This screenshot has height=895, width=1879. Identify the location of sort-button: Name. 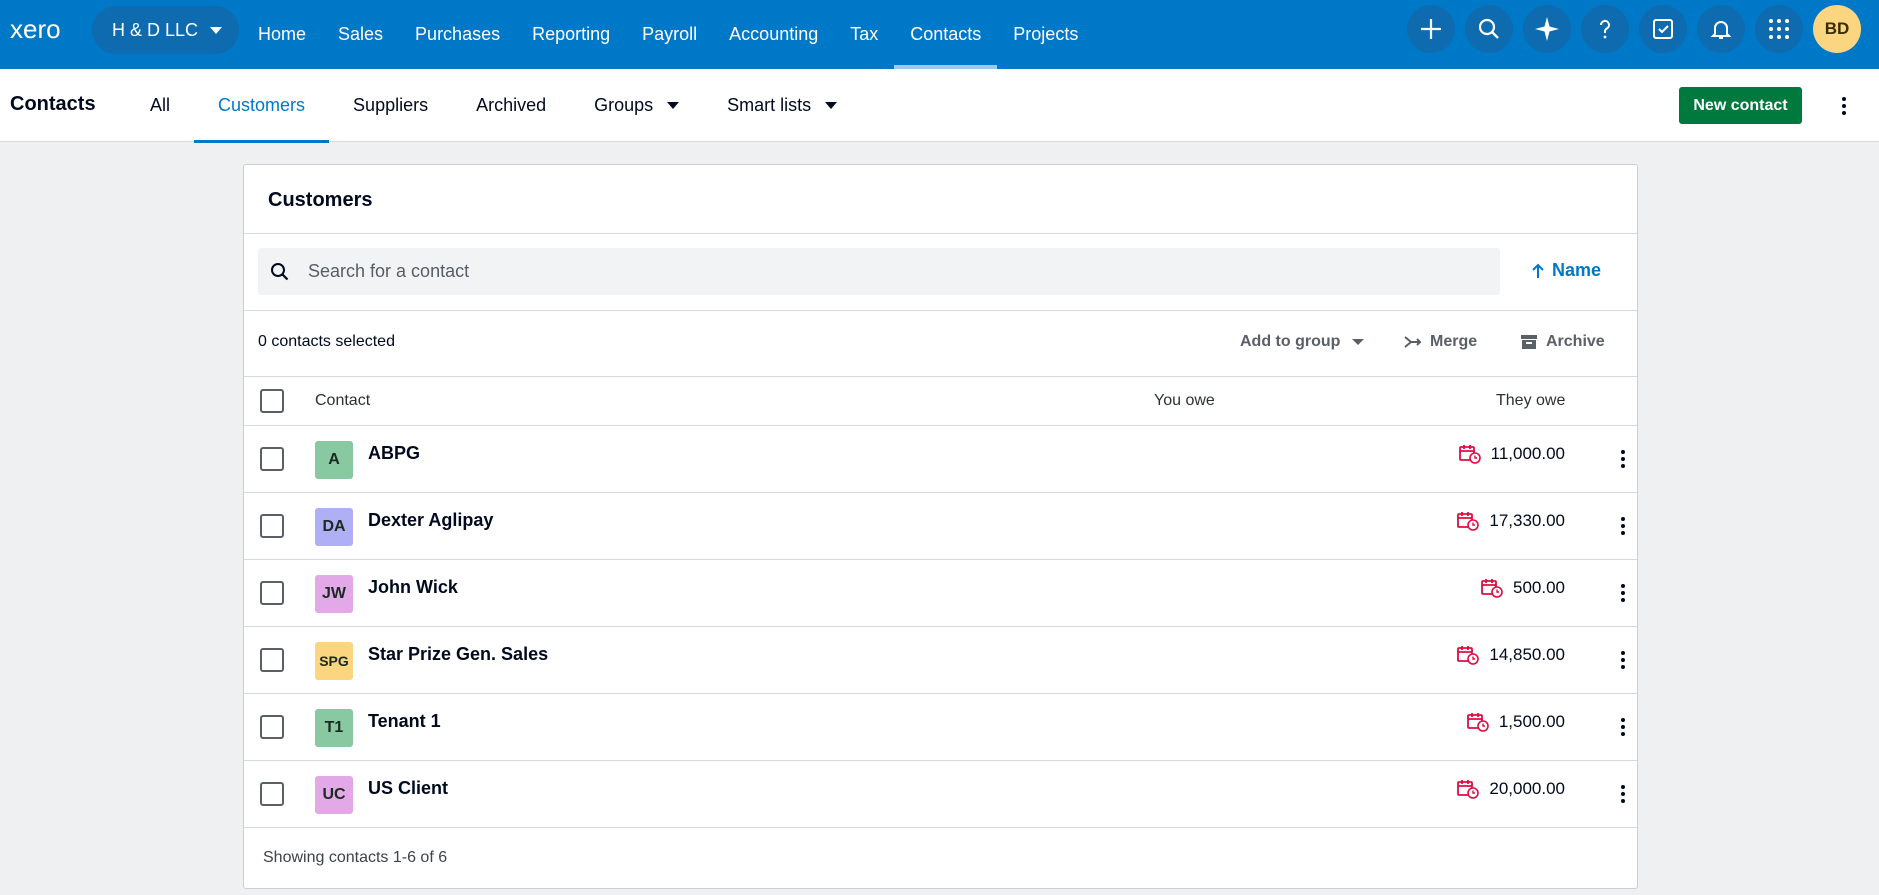
(1566, 270).